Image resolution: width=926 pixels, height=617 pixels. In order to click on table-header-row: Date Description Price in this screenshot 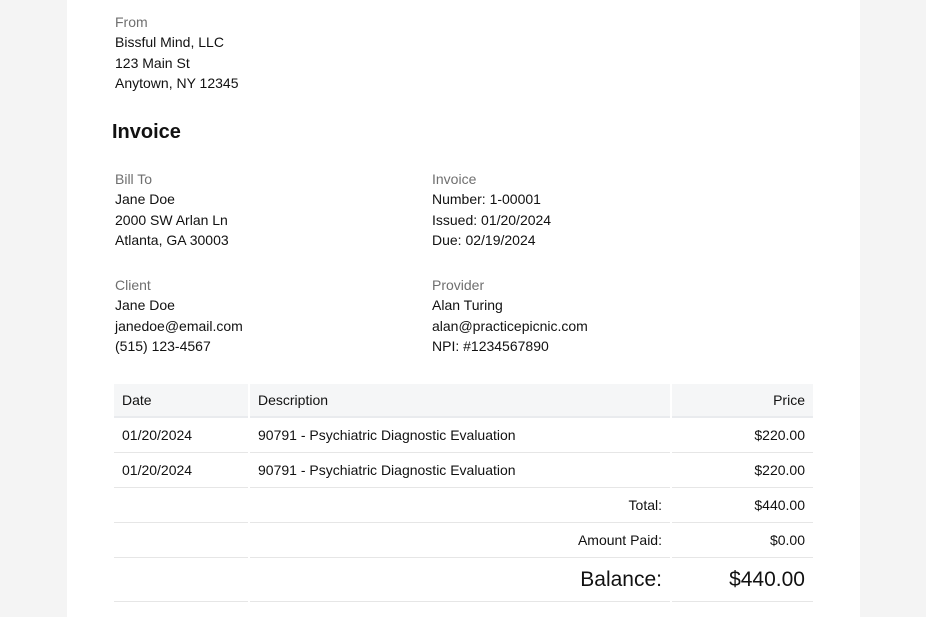, I will do `click(463, 401)`.